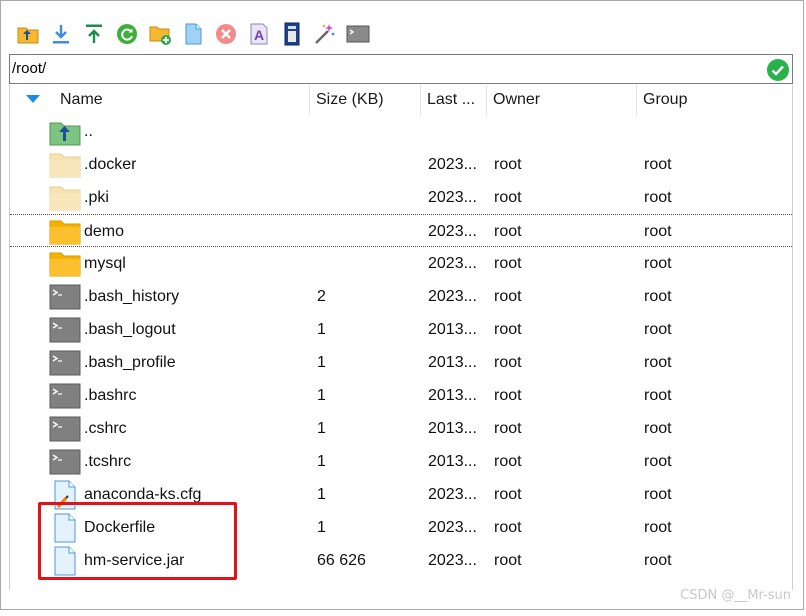 The height and width of the screenshot is (616, 806). I want to click on column-header-name: Name, so click(182, 100).